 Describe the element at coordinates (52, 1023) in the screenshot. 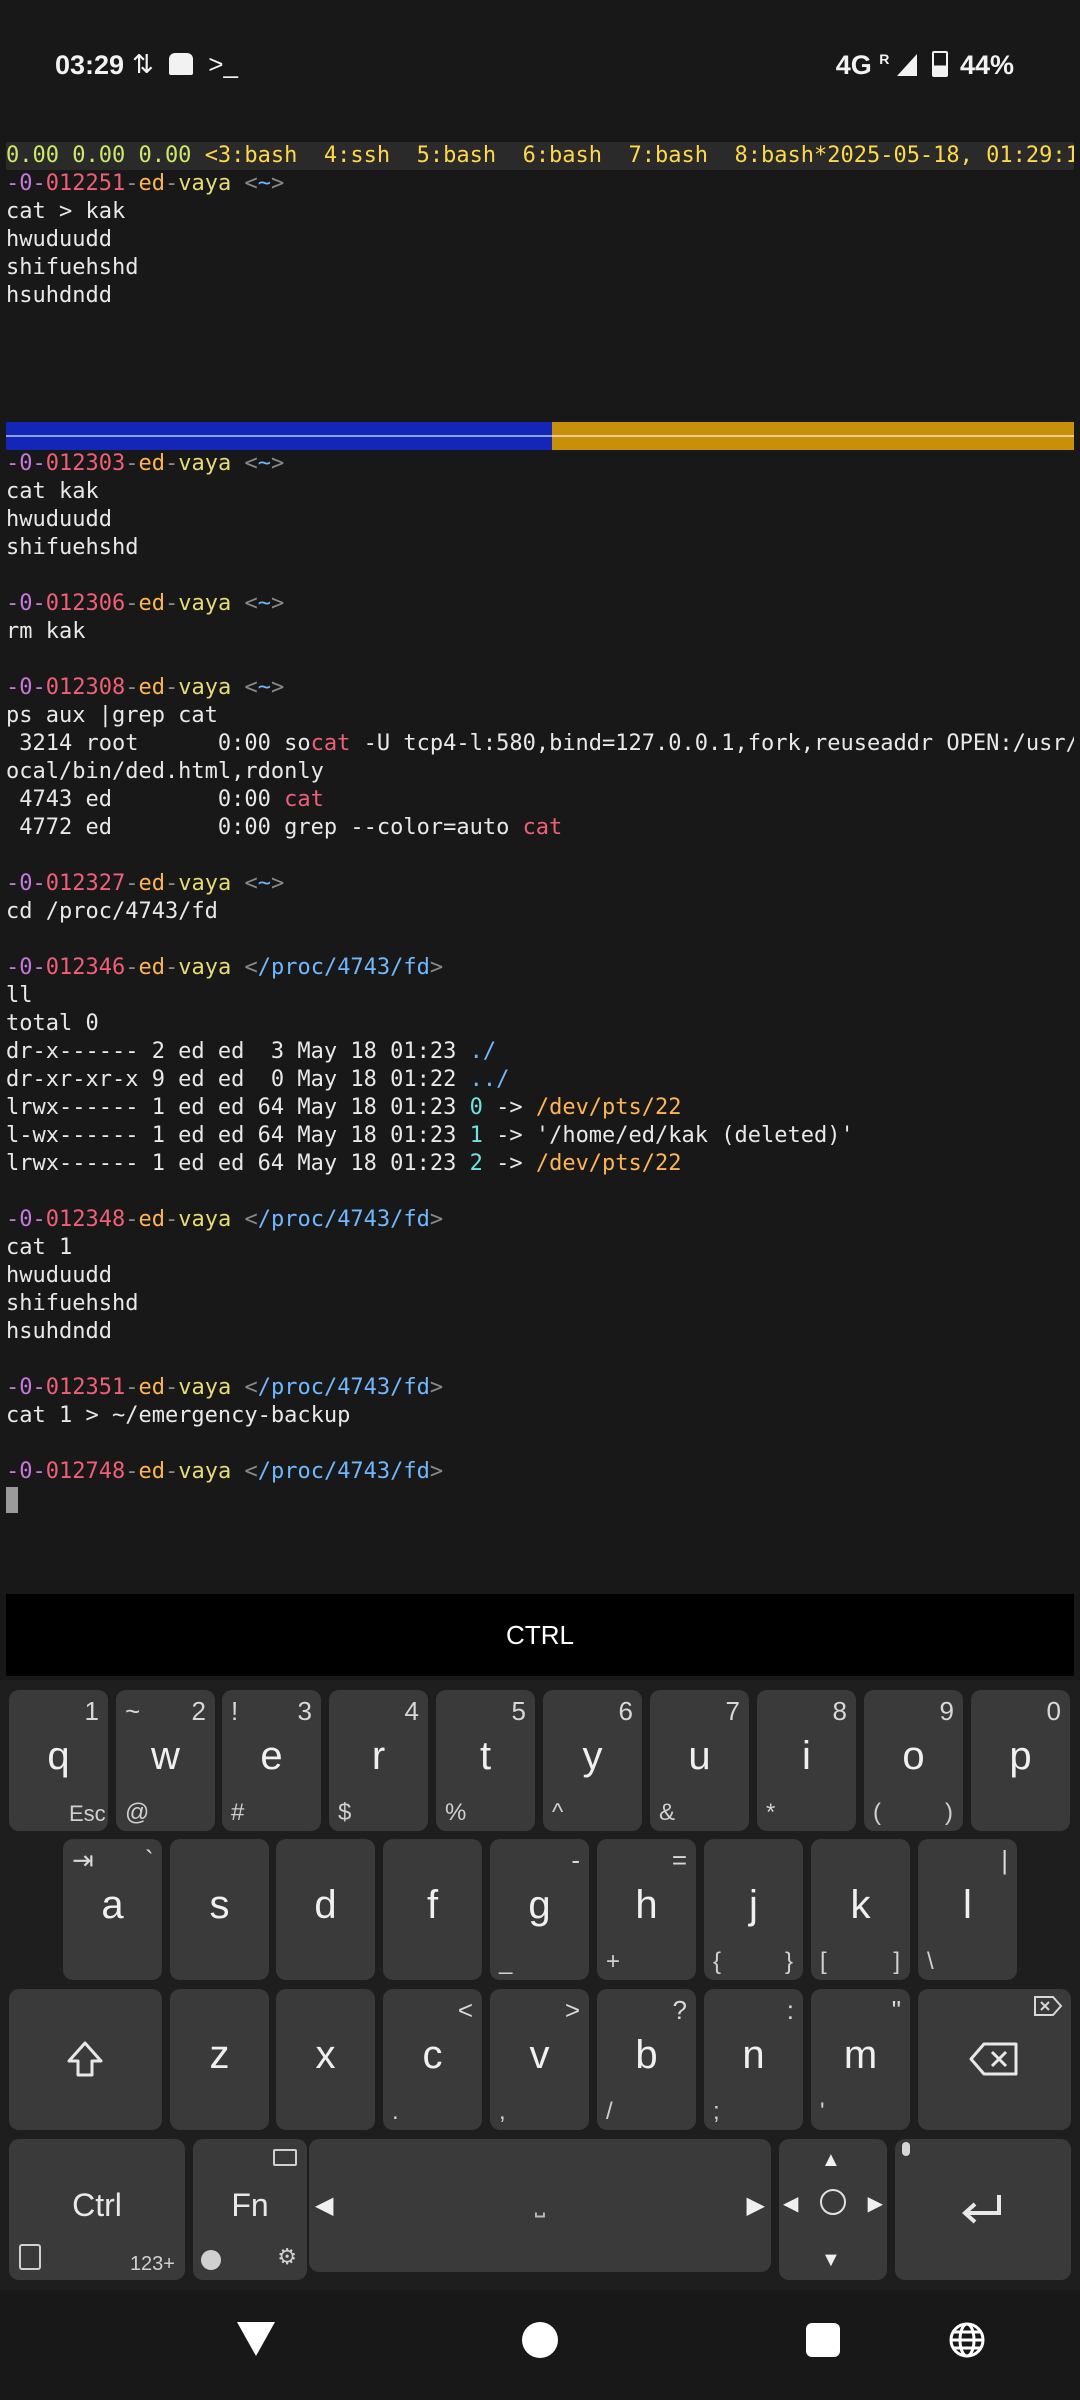

I see `ll-total: total 0` at that location.